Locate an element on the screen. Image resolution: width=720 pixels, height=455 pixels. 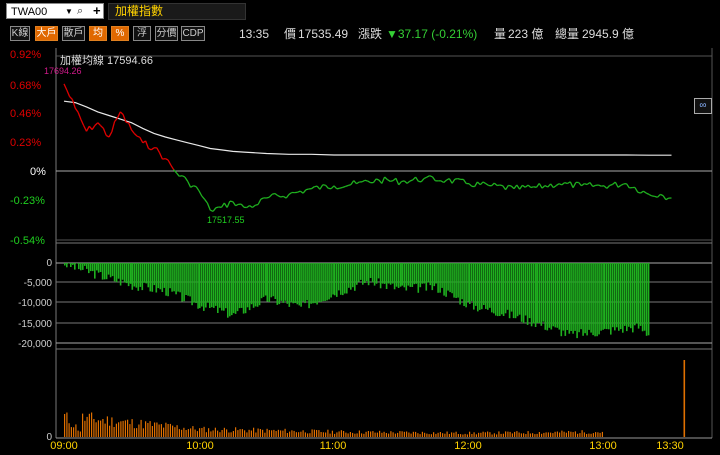
mid-tick-3: -15,000 is located at coordinates (35, 324).